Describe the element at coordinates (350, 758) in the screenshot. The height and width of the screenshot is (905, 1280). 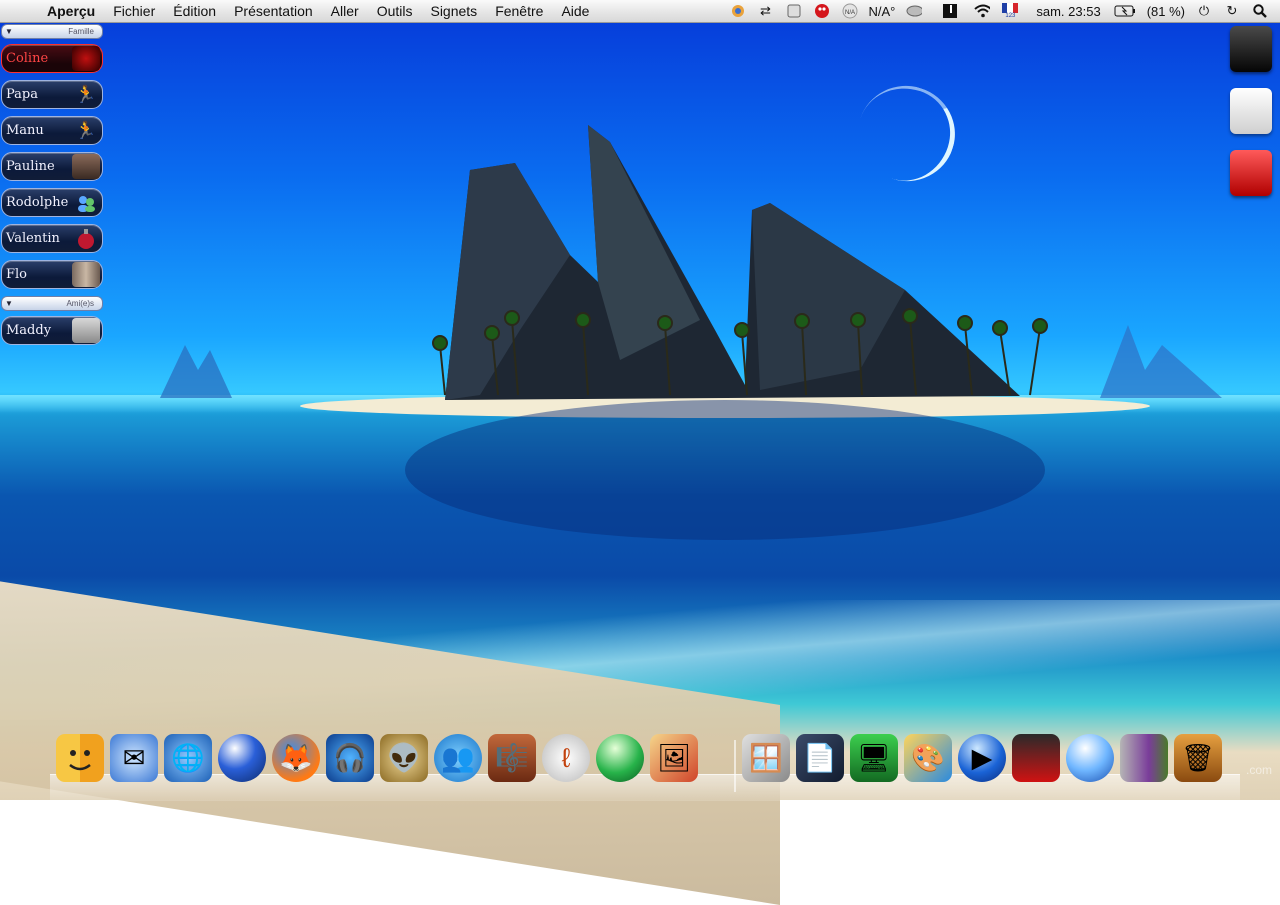
I see `music-headphones-icon: 🎧` at that location.